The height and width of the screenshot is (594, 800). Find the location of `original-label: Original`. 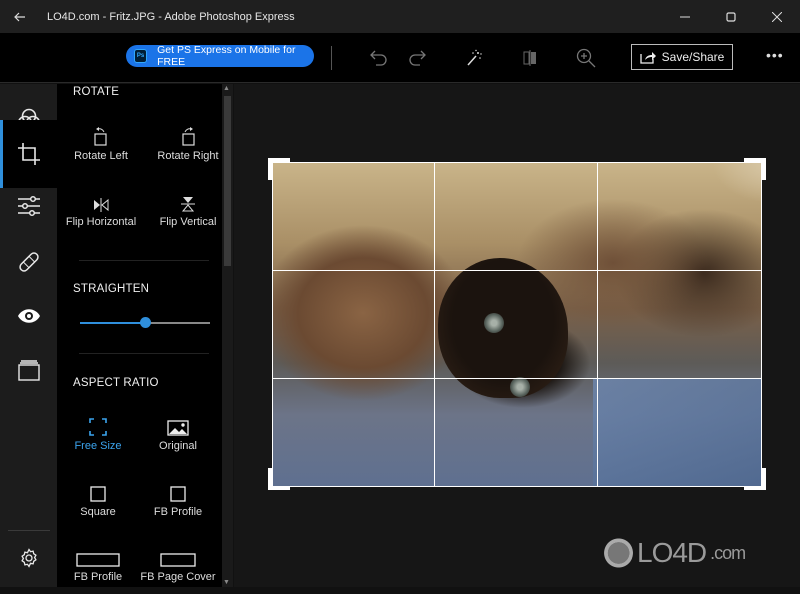

original-label: Original is located at coordinates (178, 446).